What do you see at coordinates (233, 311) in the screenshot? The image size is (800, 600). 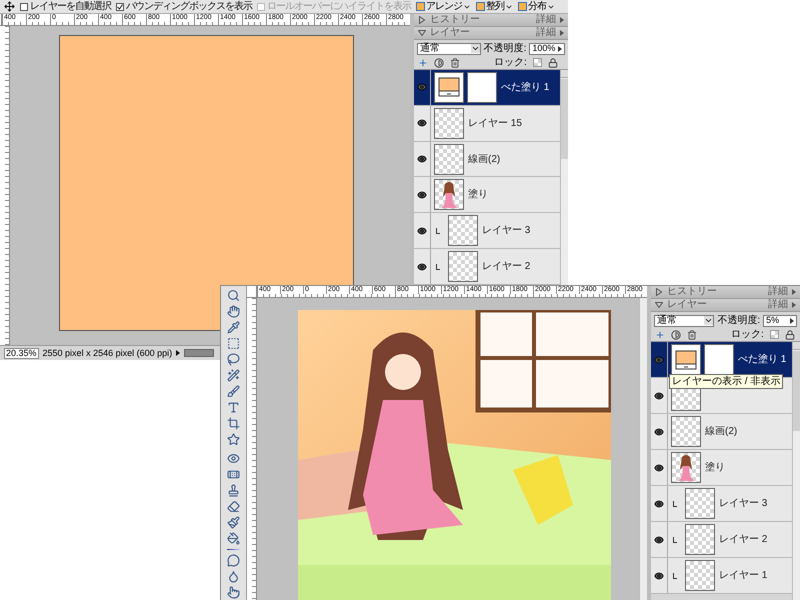 I see `hand-icon` at bounding box center [233, 311].